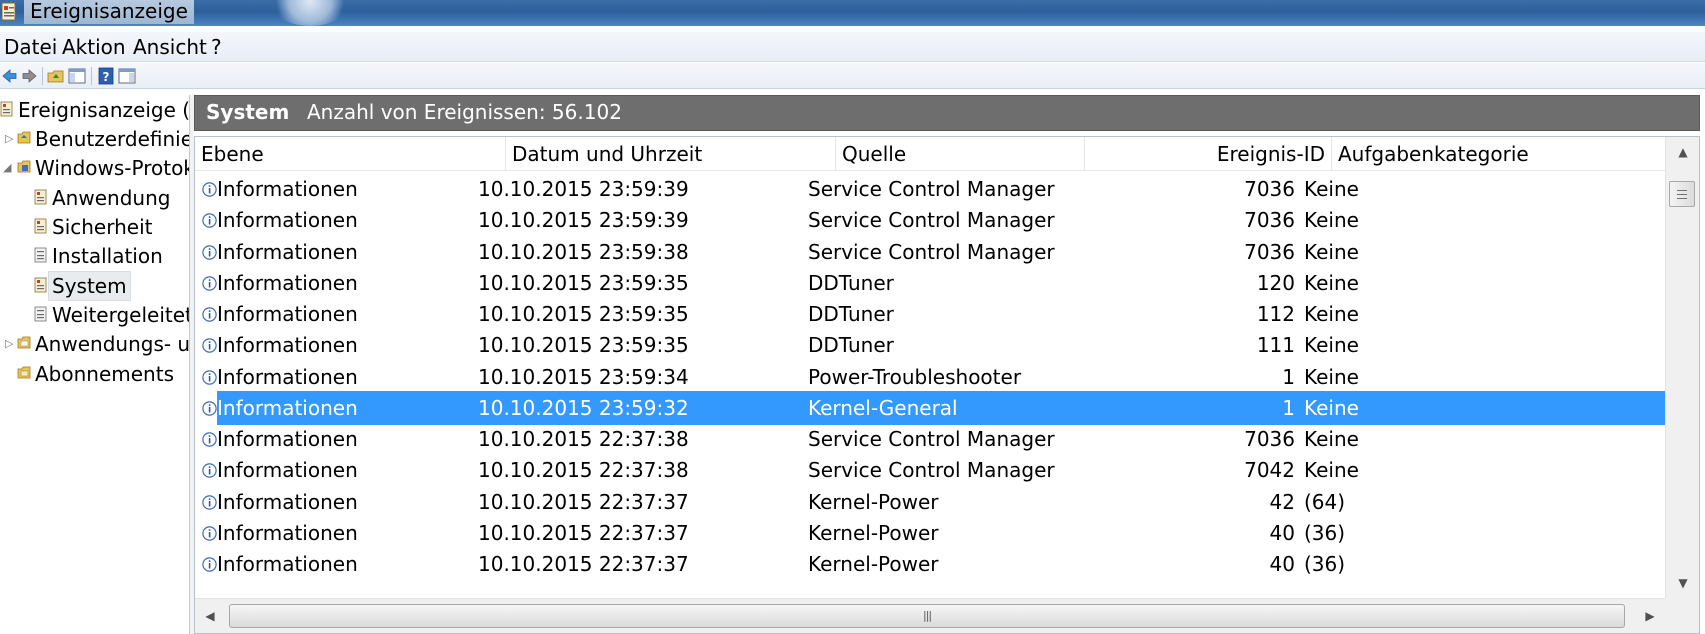  Describe the element at coordinates (30, 47) in the screenshot. I see `menu-datei: Datei` at that location.